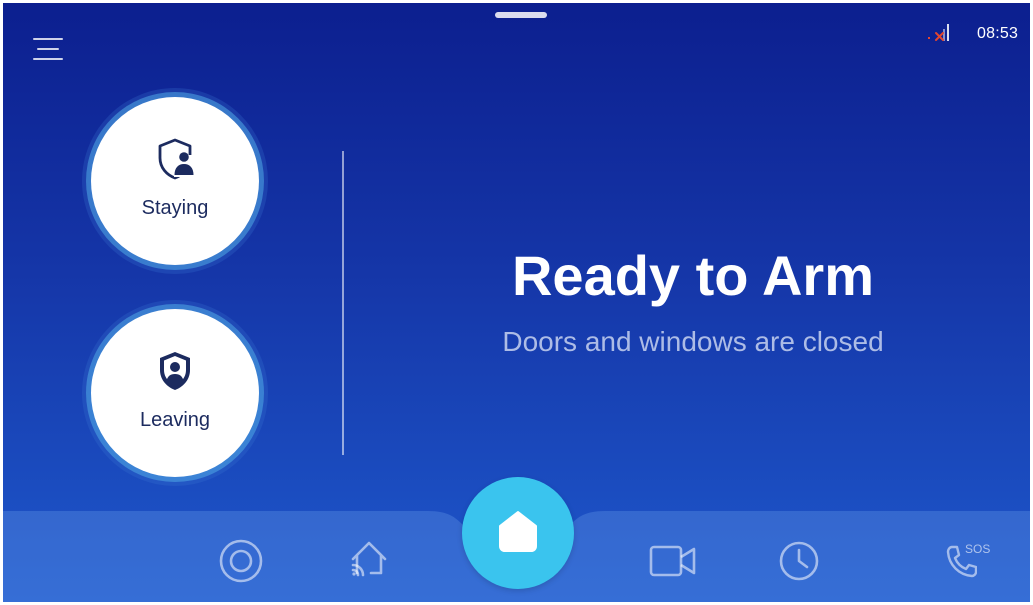  Describe the element at coordinates (938, 32) in the screenshot. I see `signal-off-icon` at that location.